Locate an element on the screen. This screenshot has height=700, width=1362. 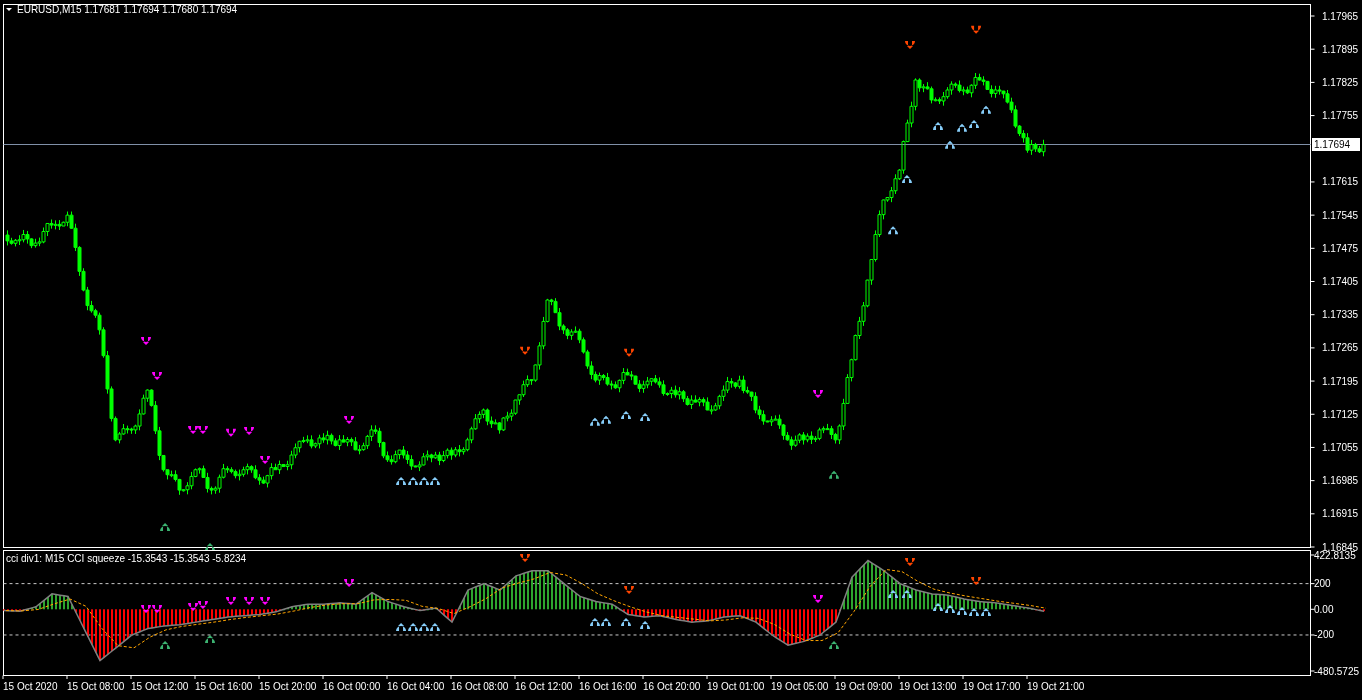
price-label: 1.16915 is located at coordinates (1340, 514).